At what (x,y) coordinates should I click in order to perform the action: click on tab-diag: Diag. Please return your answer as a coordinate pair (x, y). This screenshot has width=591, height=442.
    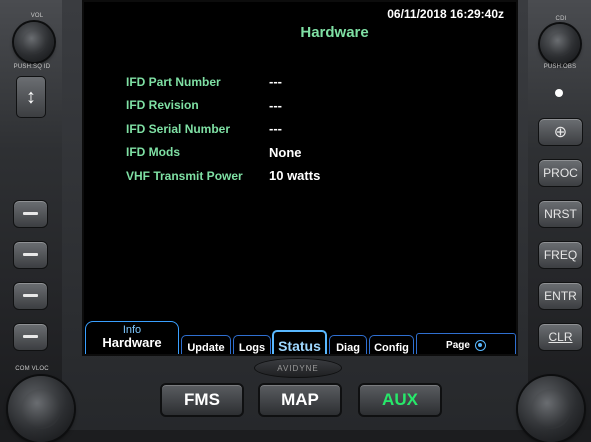
    Looking at the image, I should click on (348, 344).